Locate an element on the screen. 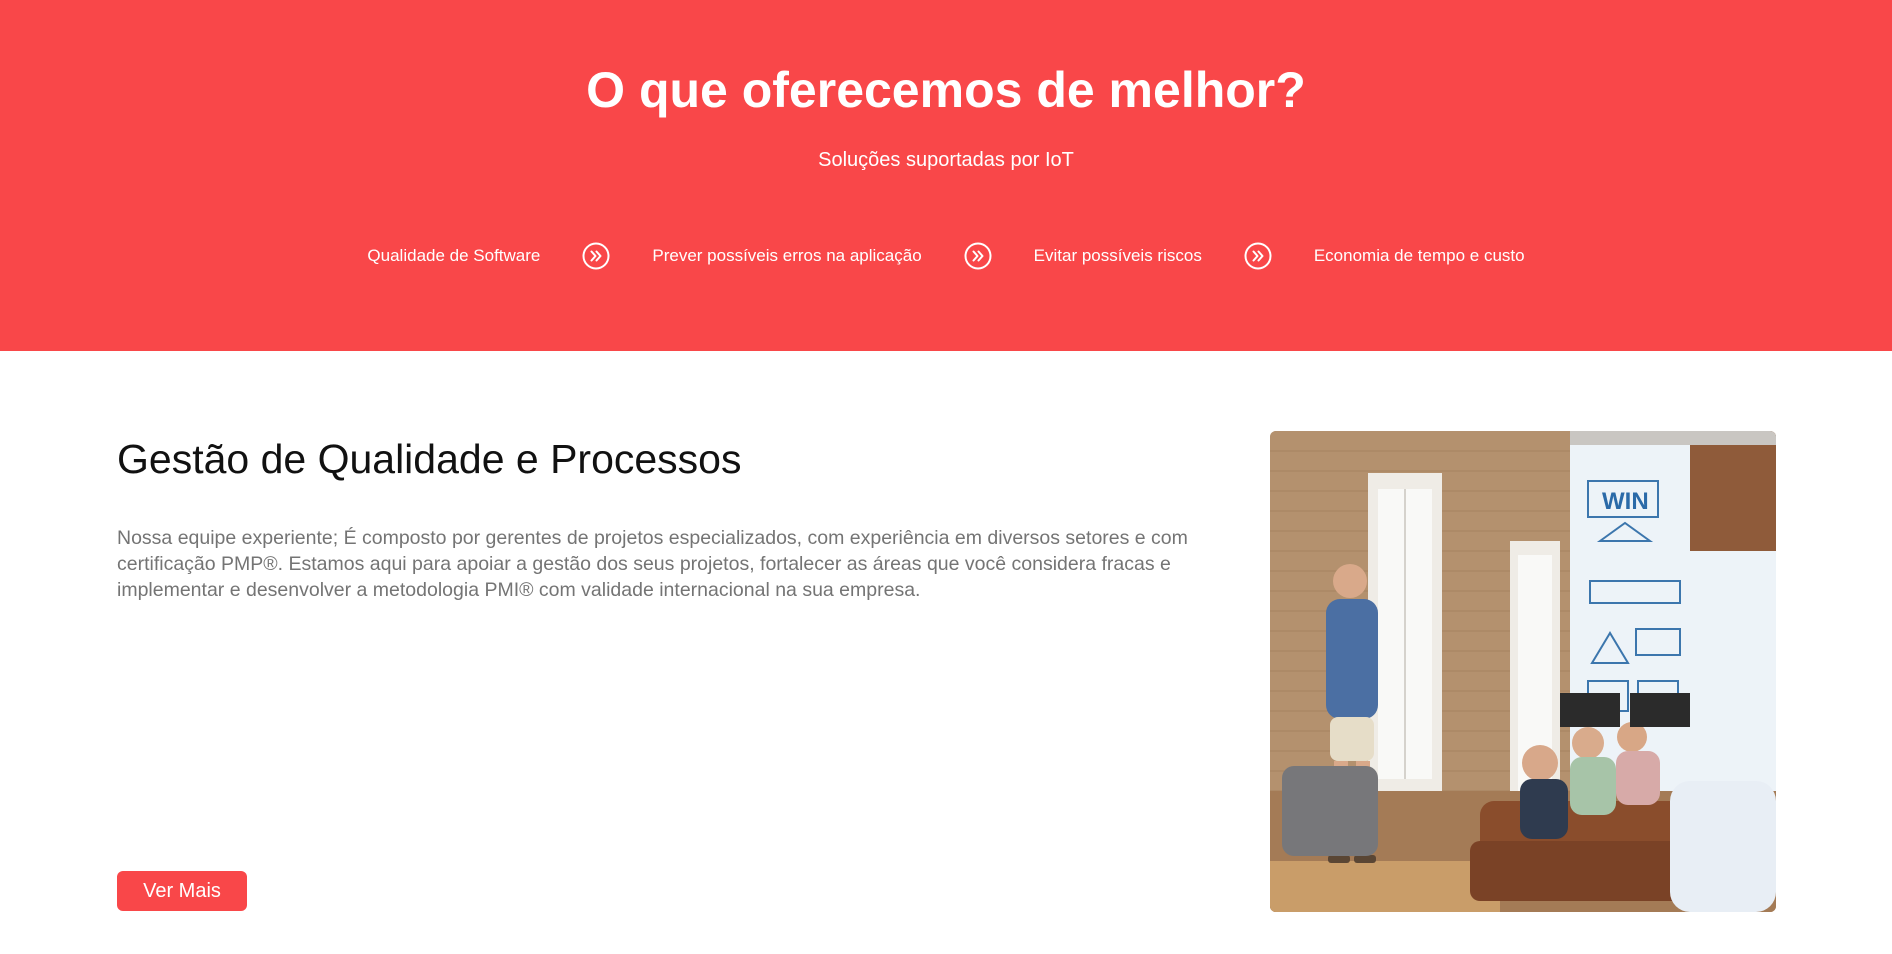 Image resolution: width=1892 pixels, height=954 pixels. feature-item: Prever possíveis erros na aplicação is located at coordinates (787, 255).